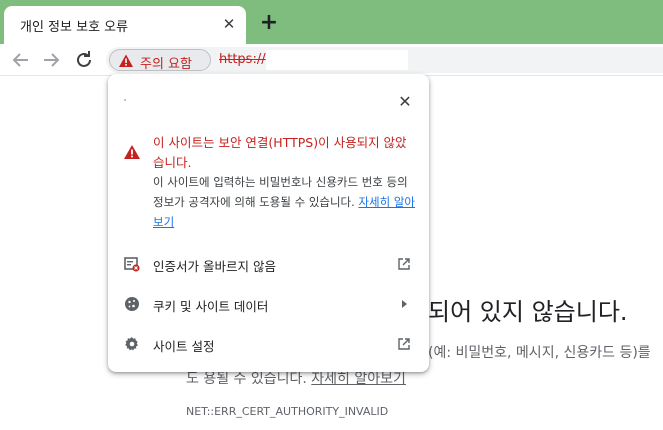 Image resolution: width=663 pixels, height=430 pixels. Describe the element at coordinates (132, 304) in the screenshot. I see `cookie-icon` at that location.